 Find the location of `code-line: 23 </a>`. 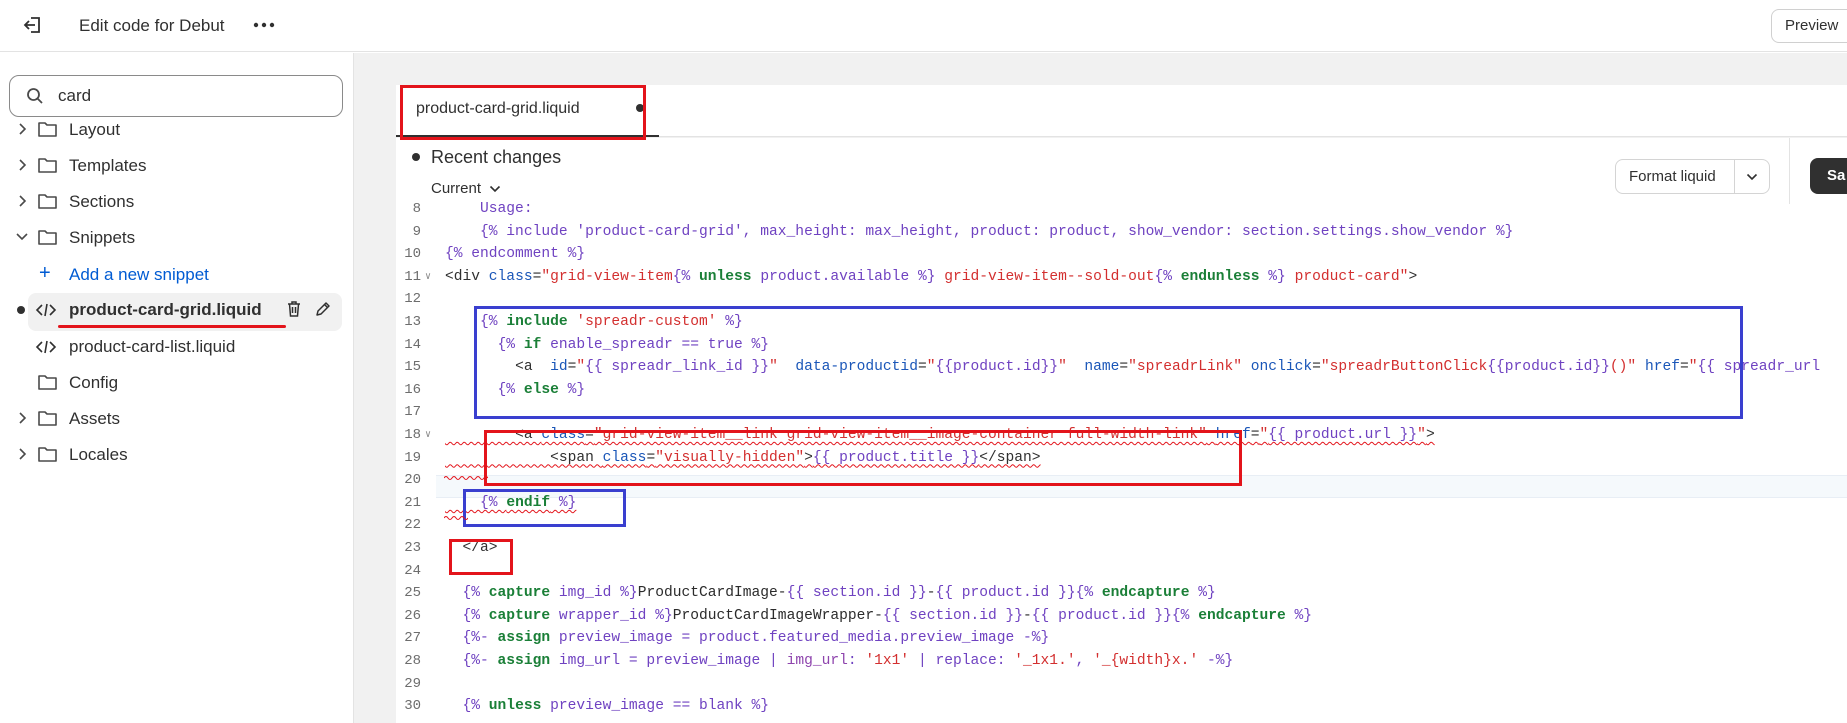

code-line: 23 </a> is located at coordinates (1121, 548).